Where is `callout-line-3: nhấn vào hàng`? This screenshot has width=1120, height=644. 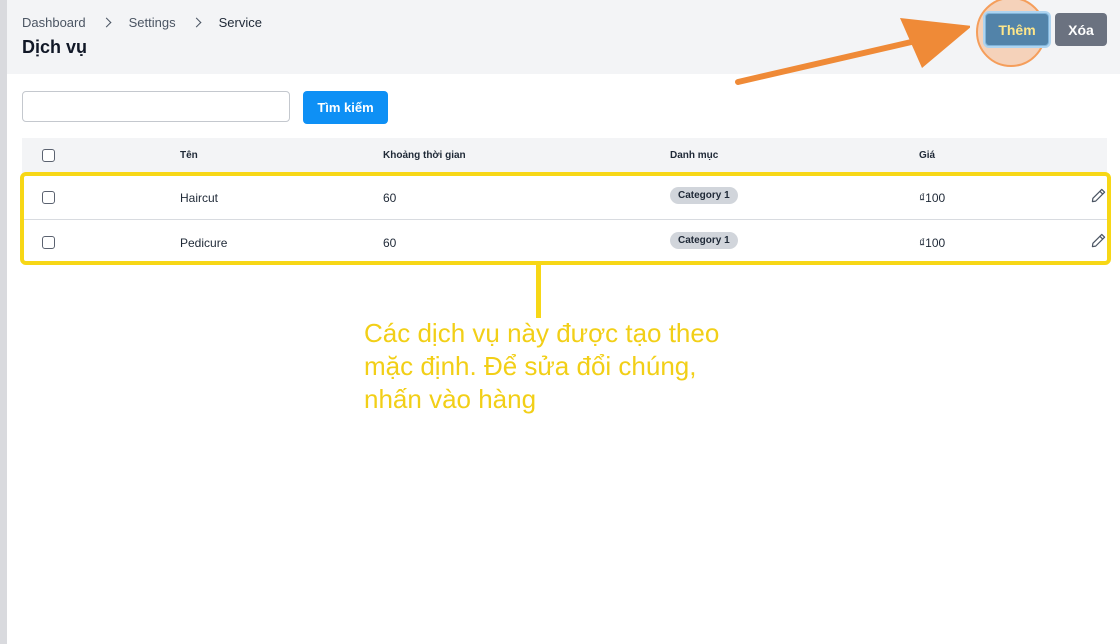
callout-line-3: nhấn vào hàng is located at coordinates (450, 399).